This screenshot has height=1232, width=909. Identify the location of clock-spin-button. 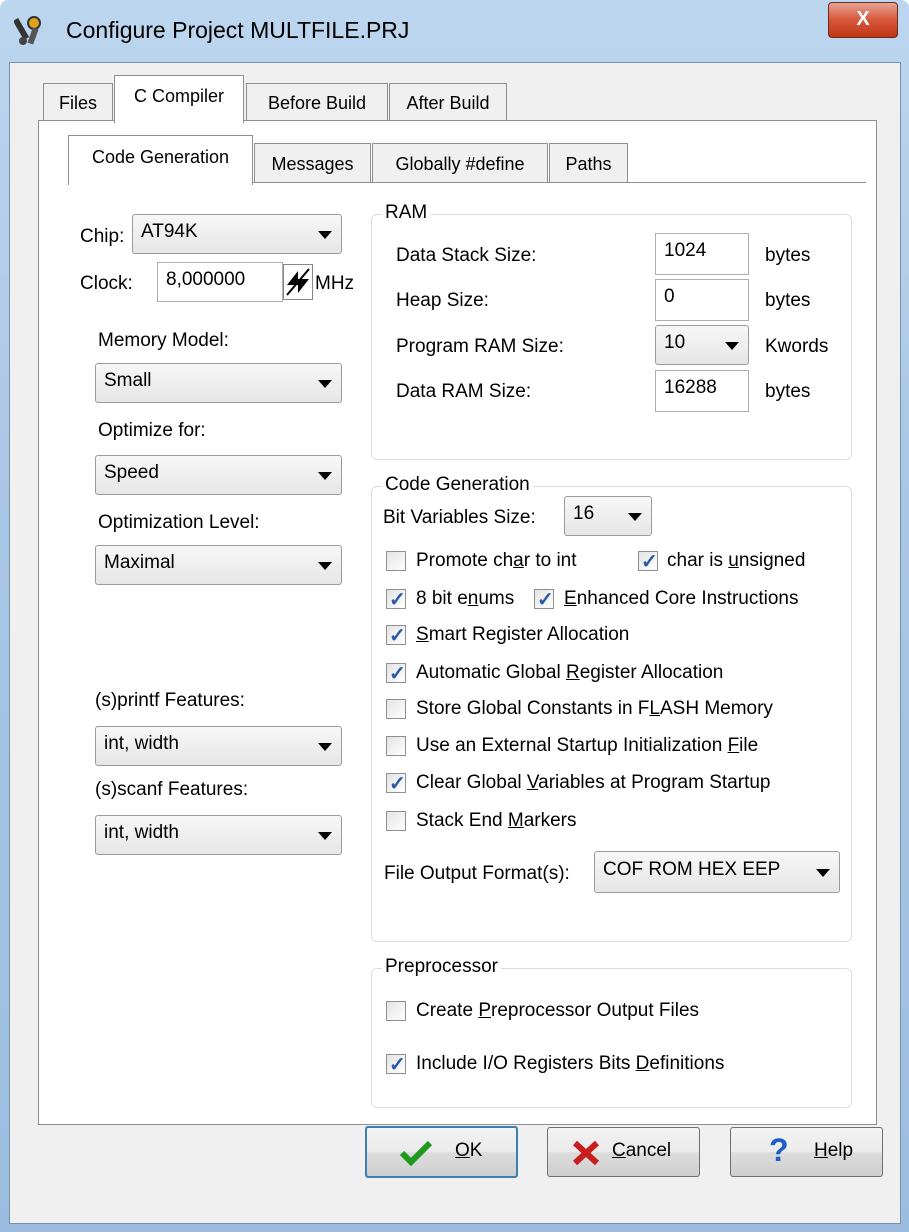
(298, 282).